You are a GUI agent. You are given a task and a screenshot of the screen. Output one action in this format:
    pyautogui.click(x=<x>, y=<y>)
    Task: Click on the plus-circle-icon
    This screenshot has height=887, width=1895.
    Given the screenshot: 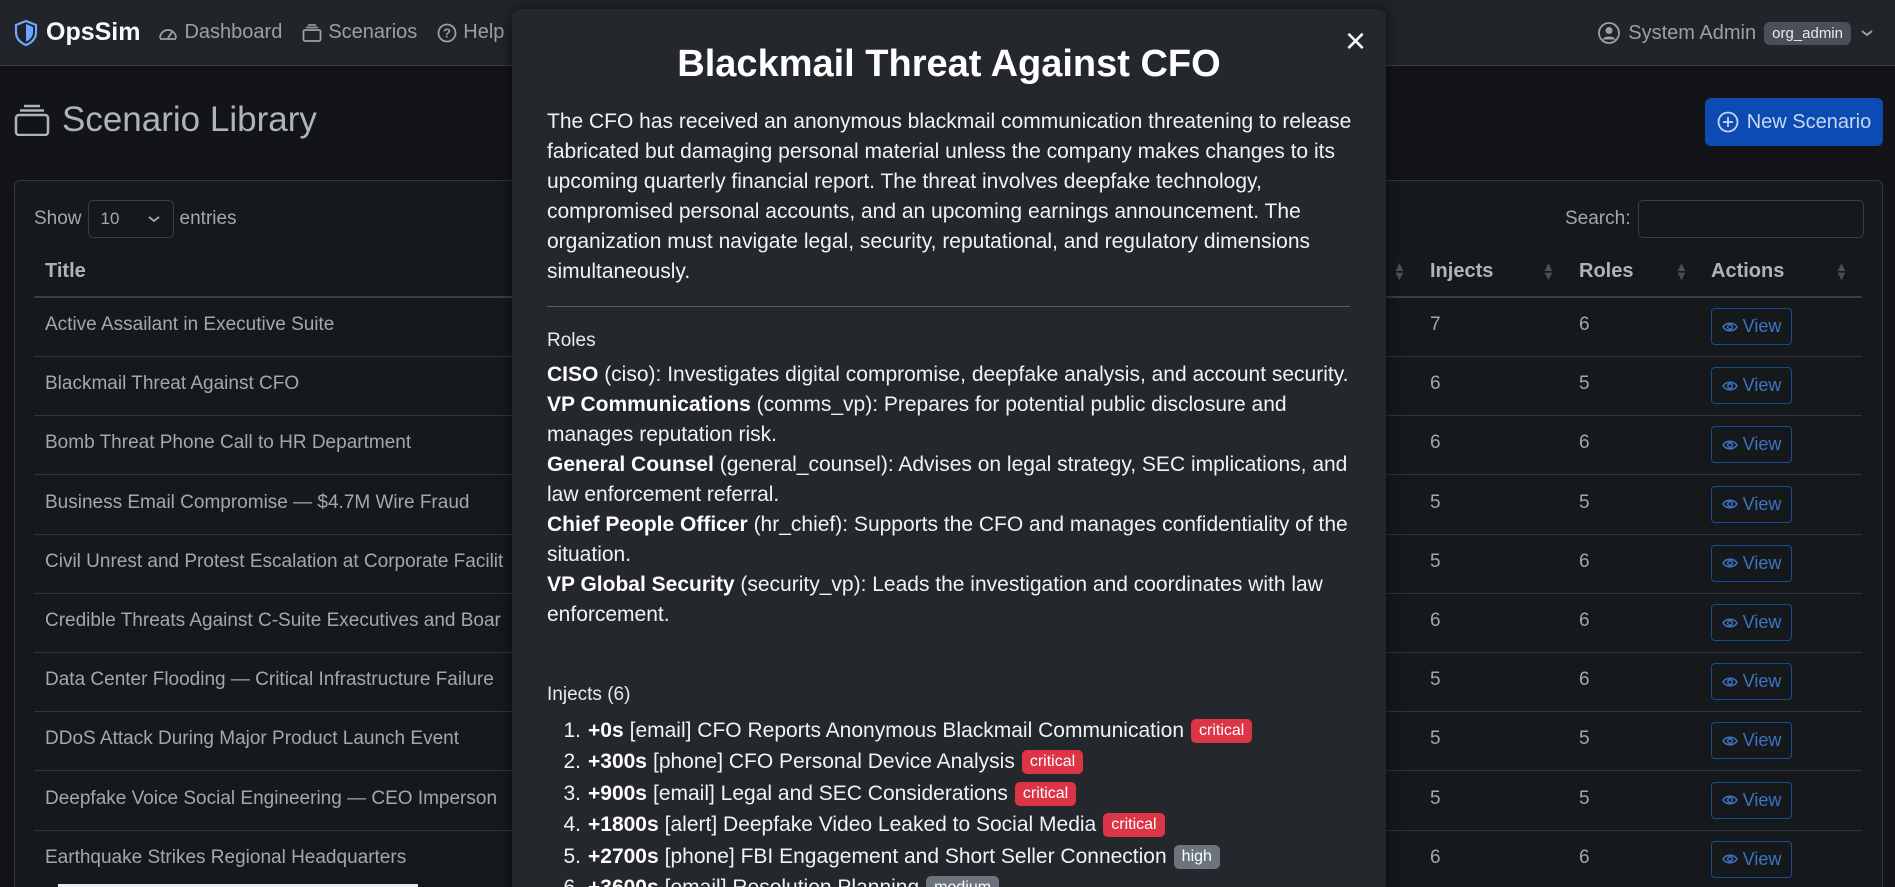 What is the action you would take?
    pyautogui.click(x=1728, y=122)
    